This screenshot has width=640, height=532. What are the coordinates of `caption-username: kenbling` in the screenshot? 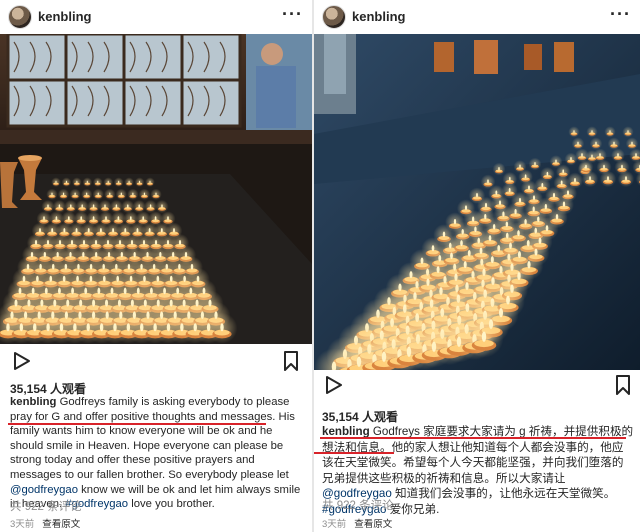 It's located at (33, 402).